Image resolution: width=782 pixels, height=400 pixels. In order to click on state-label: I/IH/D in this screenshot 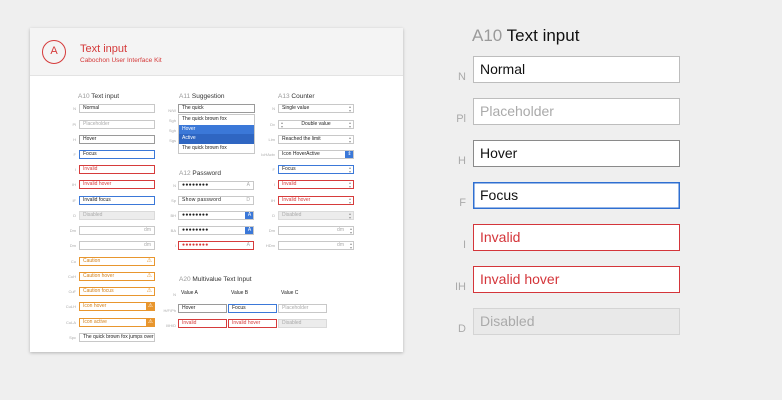, I will do `click(170, 325)`.